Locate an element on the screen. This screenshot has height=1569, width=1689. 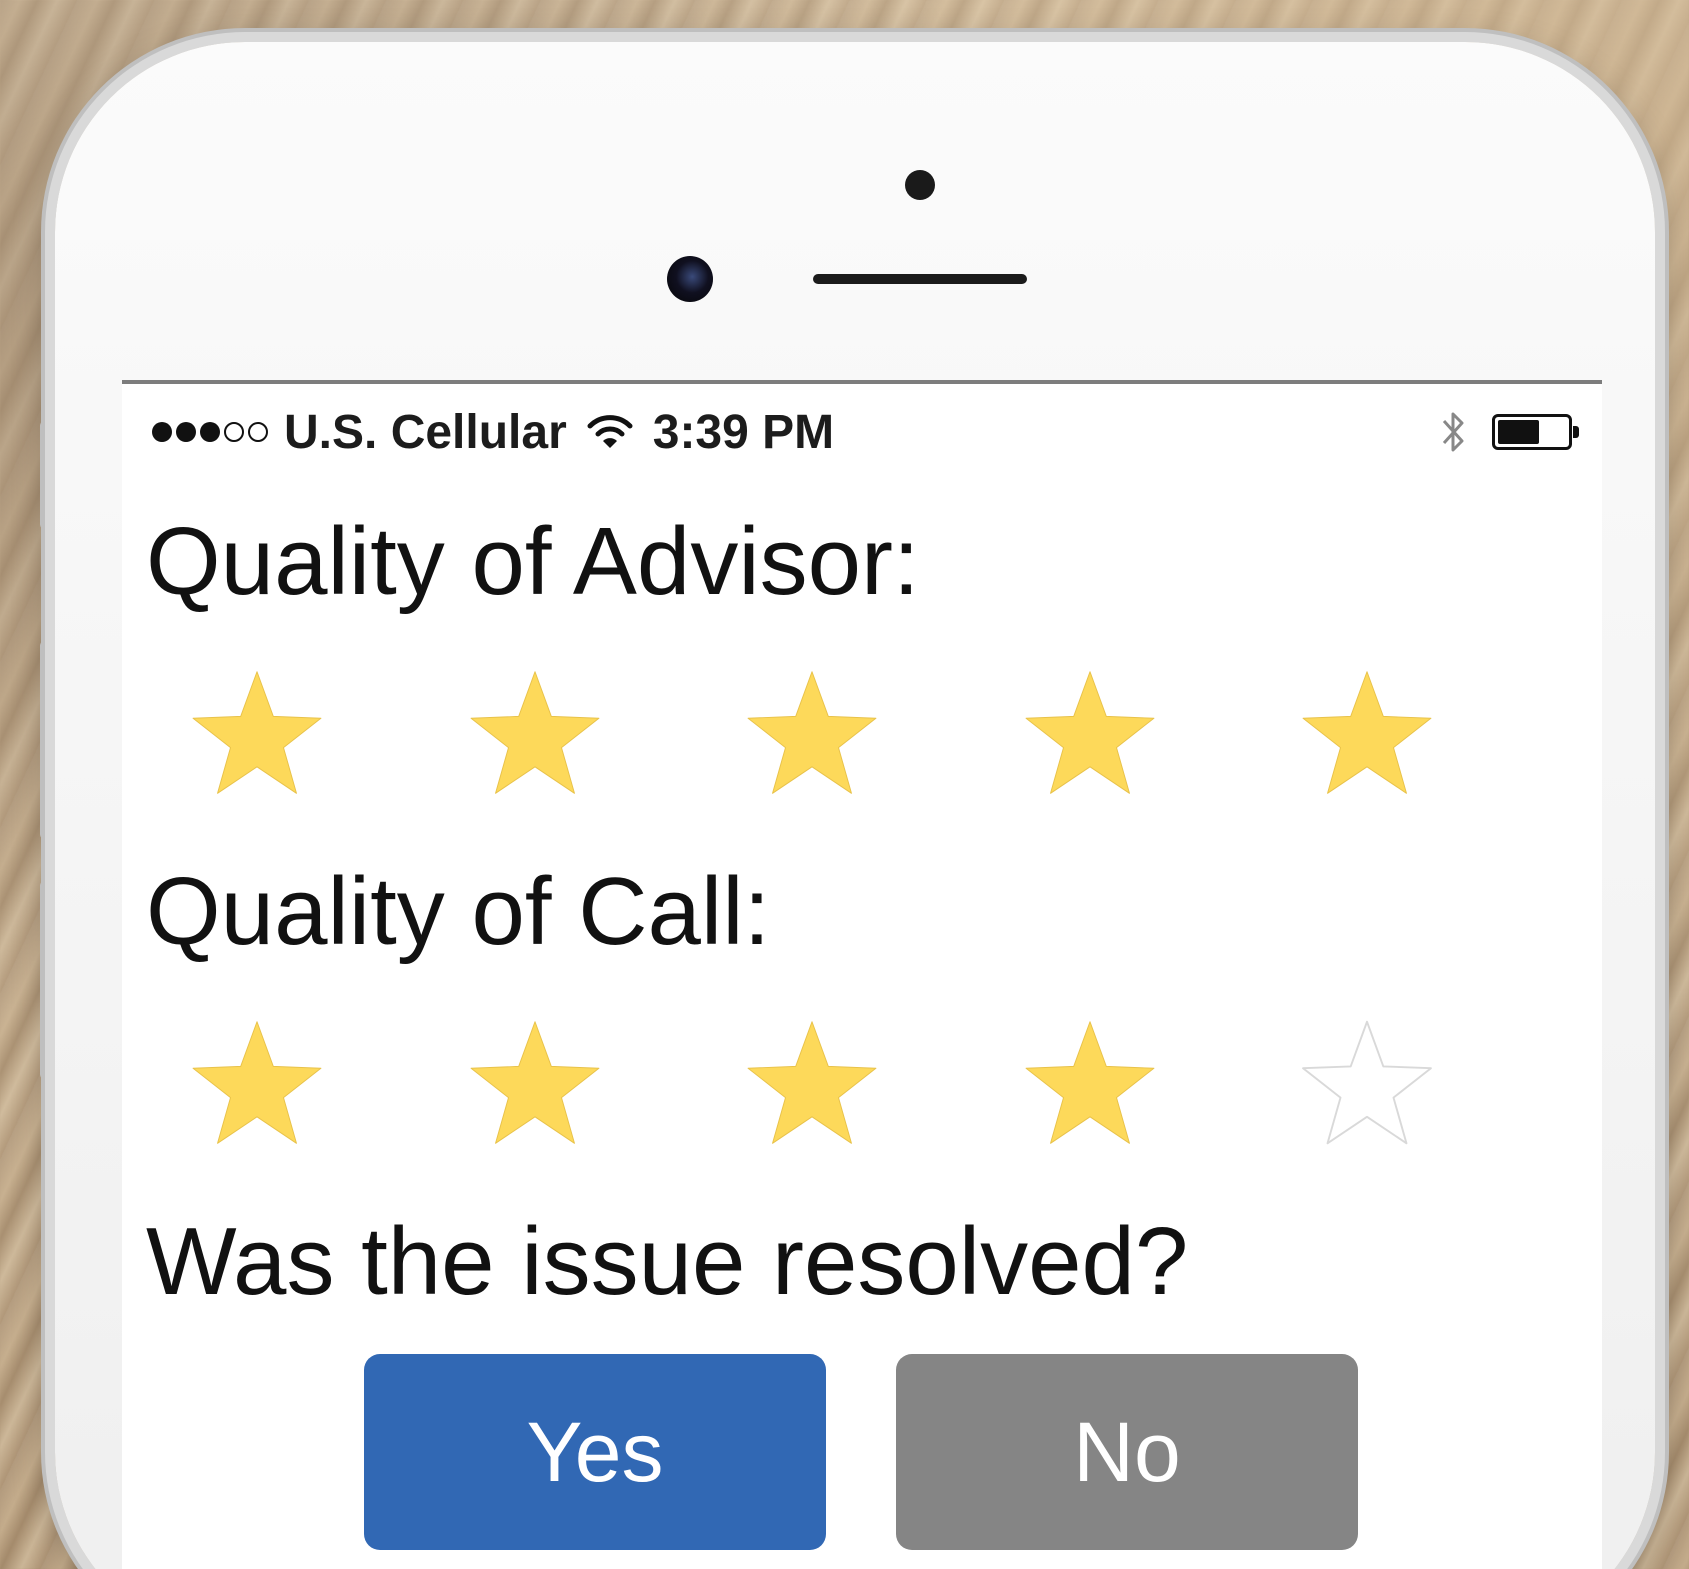
call-star-1-filled-icon is located at coordinates (257, 1088).